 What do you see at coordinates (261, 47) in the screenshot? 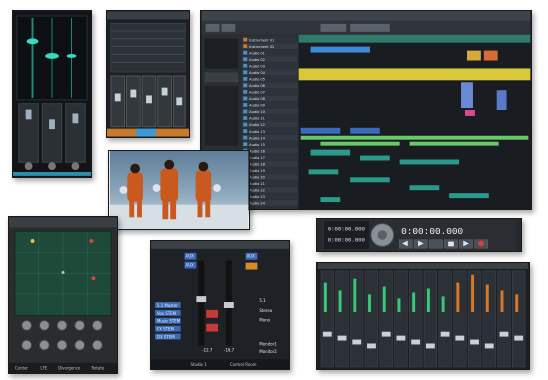
I see `track-name: Instrument 02` at bounding box center [261, 47].